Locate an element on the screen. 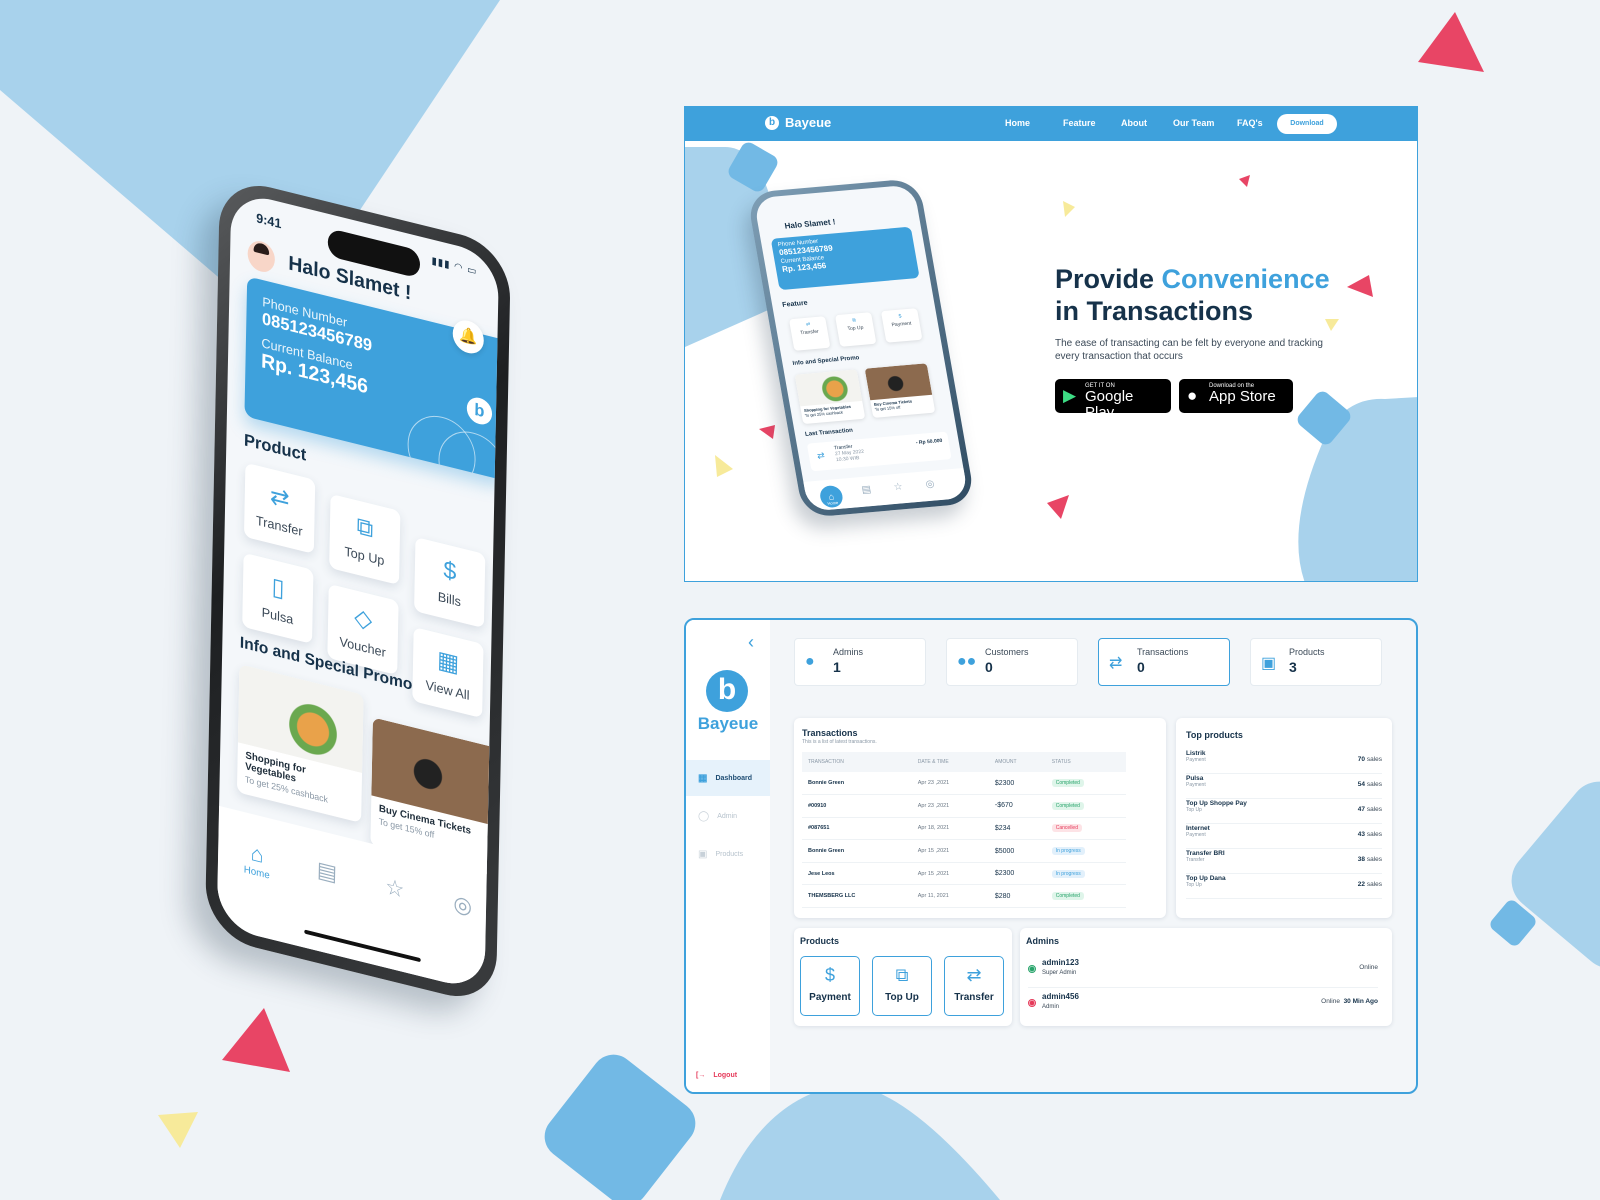 The height and width of the screenshot is (1200, 1600). nav-favorites: ☆ is located at coordinates (394, 888).